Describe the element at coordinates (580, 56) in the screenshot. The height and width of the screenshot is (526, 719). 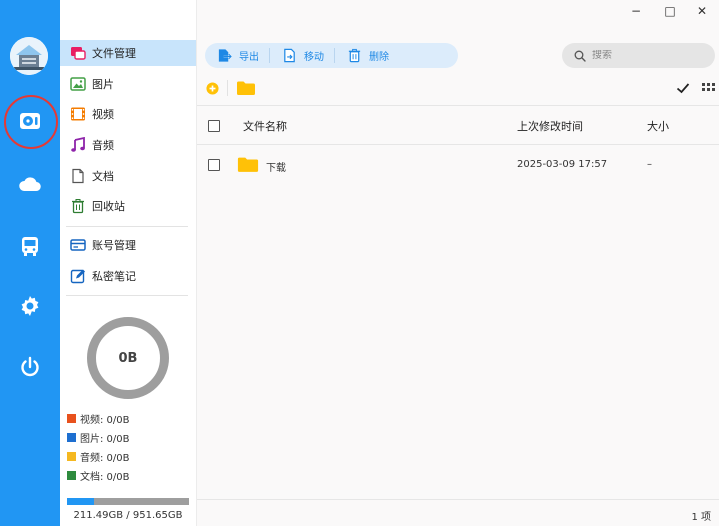
I see `search-icon` at that location.